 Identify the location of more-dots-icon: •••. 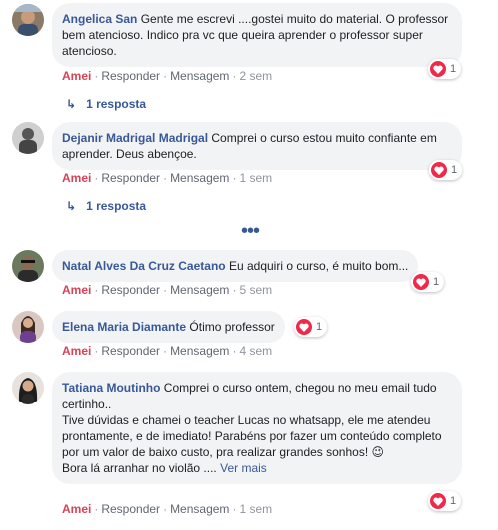
(250, 231).